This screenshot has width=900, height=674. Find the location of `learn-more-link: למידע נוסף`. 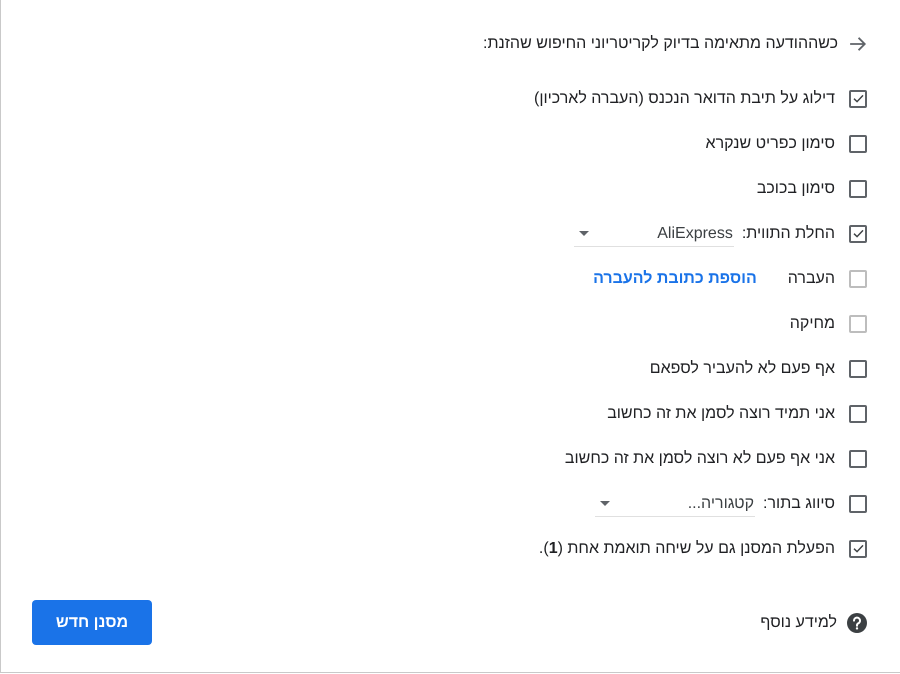

learn-more-link: למידע נוסף is located at coordinates (798, 623).